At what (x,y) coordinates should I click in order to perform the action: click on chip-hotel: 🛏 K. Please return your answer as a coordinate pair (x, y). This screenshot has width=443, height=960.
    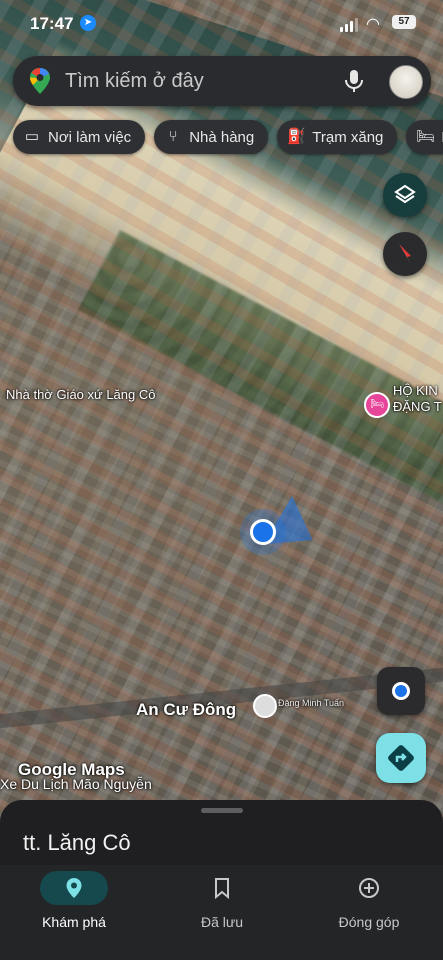
    Looking at the image, I should click on (424, 137).